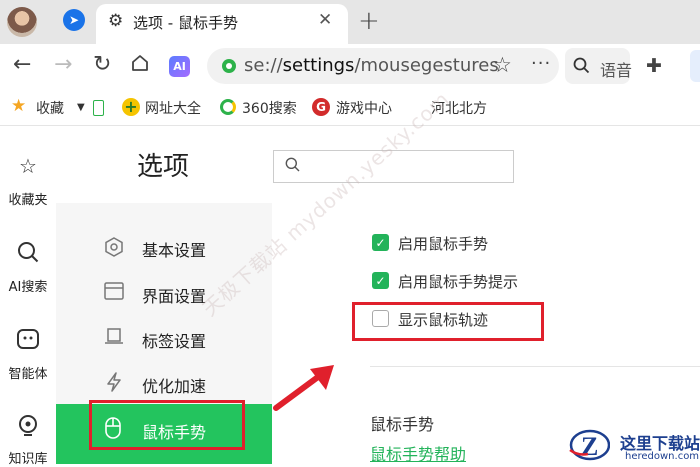 This screenshot has width=700, height=467. What do you see at coordinates (380, 280) in the screenshot?
I see `checkbox-enable-gesture-tips: ✓` at bounding box center [380, 280].